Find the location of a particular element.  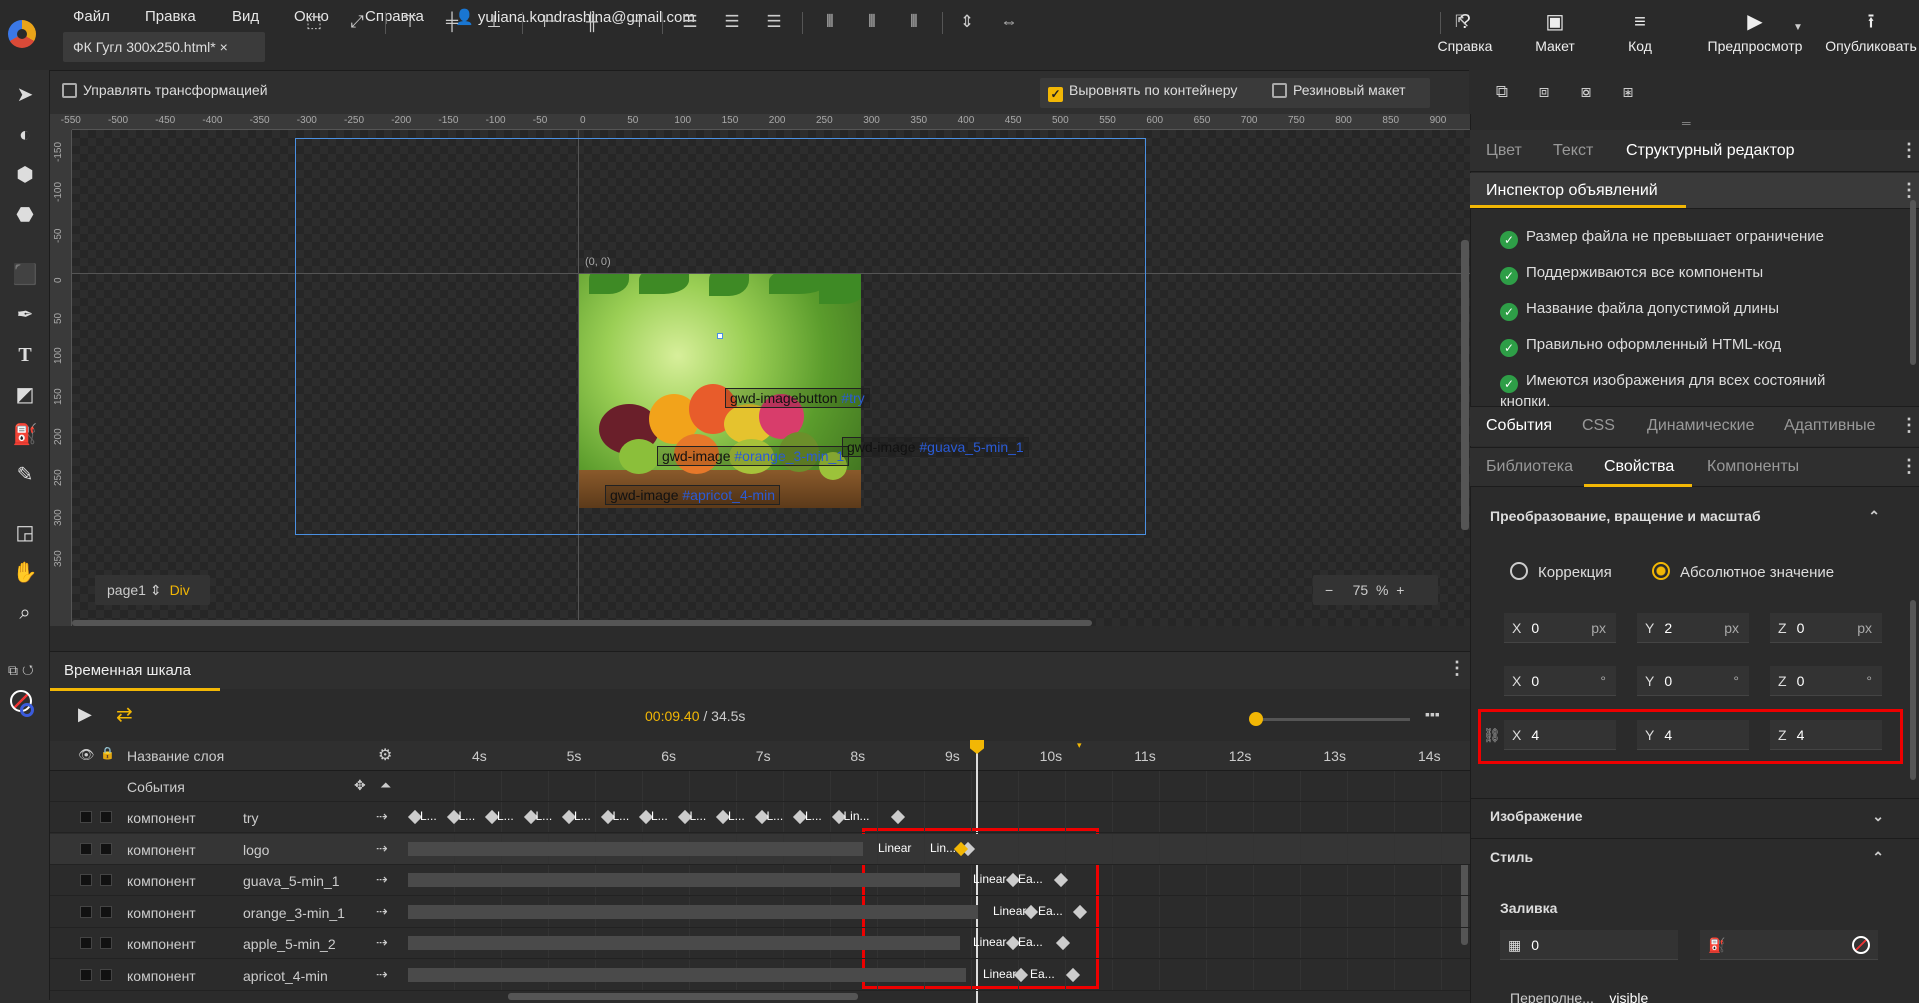

page-selector: page1 ⇕ Div is located at coordinates (152, 590).